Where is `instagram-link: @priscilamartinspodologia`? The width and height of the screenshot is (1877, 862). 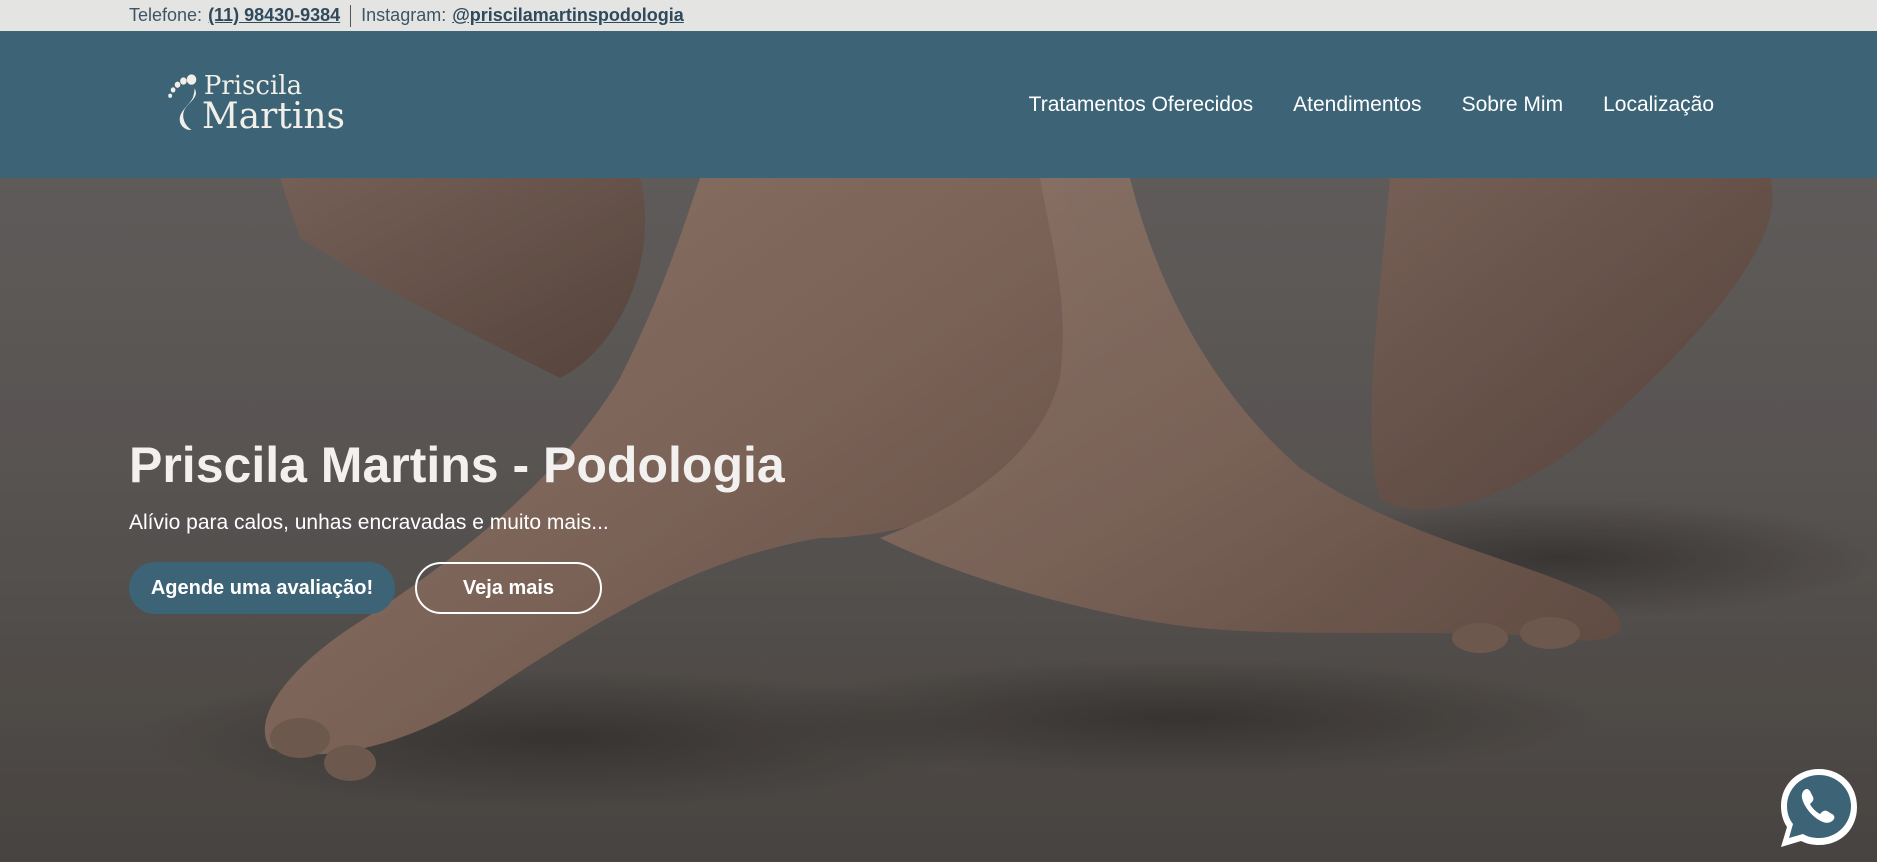 instagram-link: @priscilamartinspodologia is located at coordinates (568, 15).